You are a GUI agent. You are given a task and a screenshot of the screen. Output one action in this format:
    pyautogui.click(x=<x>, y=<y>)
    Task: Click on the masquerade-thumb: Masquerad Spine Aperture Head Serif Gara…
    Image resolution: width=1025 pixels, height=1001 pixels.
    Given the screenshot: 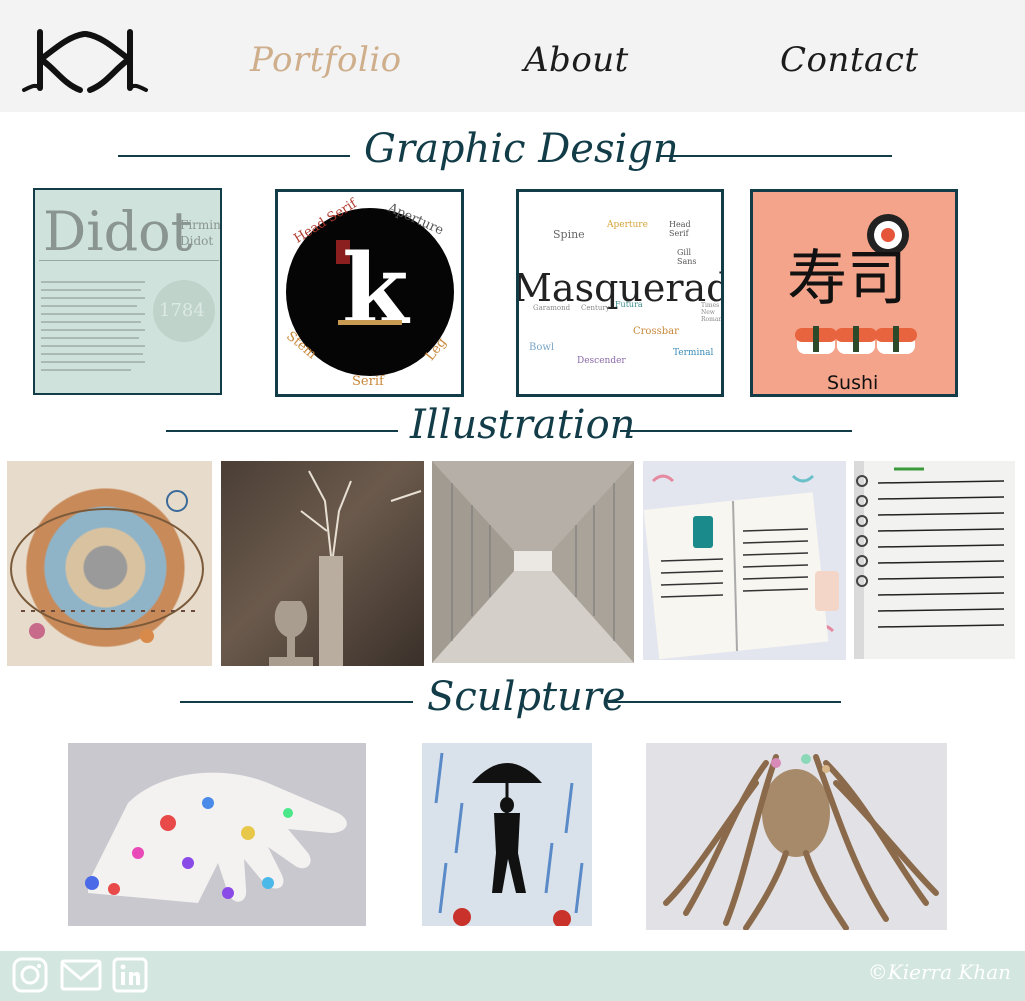 What is the action you would take?
    pyautogui.click(x=620, y=293)
    